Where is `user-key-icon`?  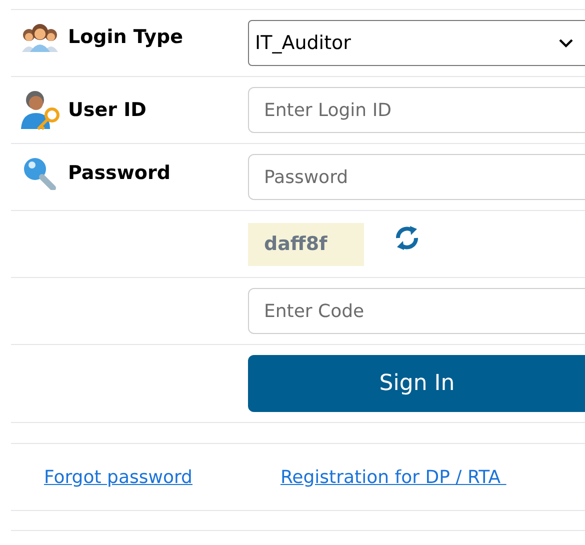
user-key-icon is located at coordinates (40, 110).